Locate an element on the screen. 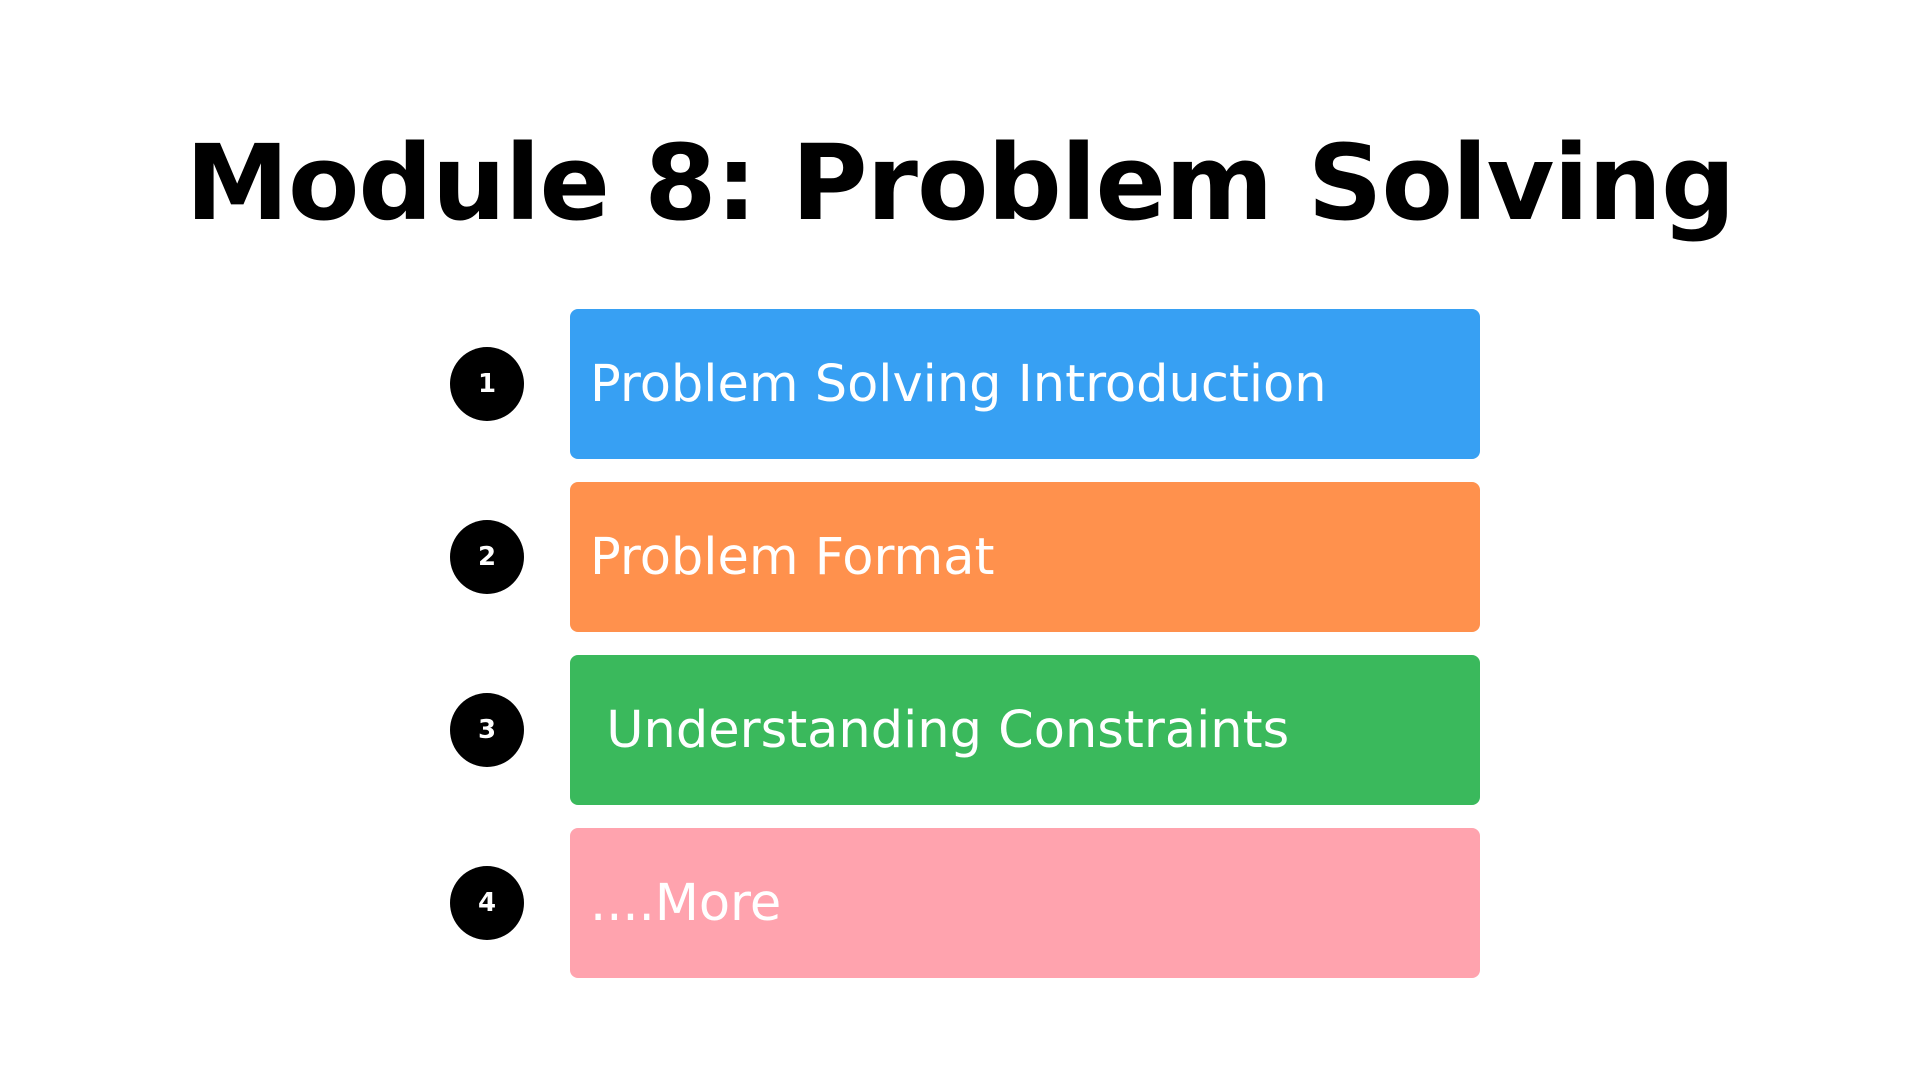 The height and width of the screenshot is (1080, 1920). list-item: 3 Understanding Constraints is located at coordinates (960, 730).